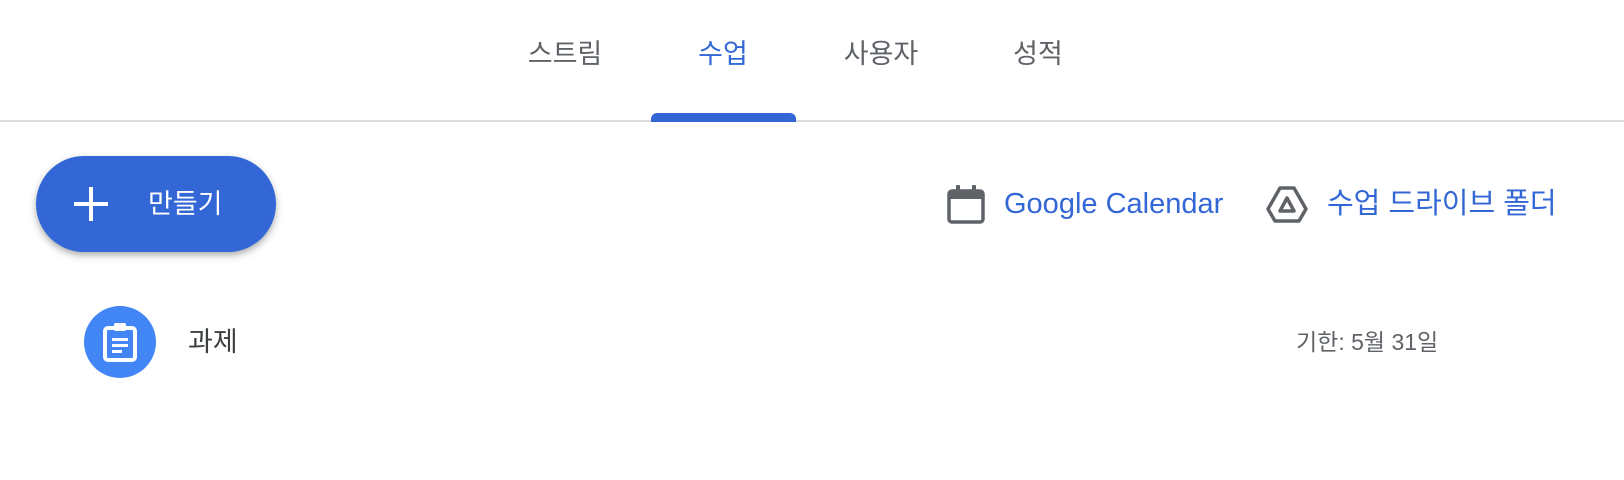 The image size is (1624, 480). What do you see at coordinates (723, 117) in the screenshot?
I see `active-tab-indicator` at bounding box center [723, 117].